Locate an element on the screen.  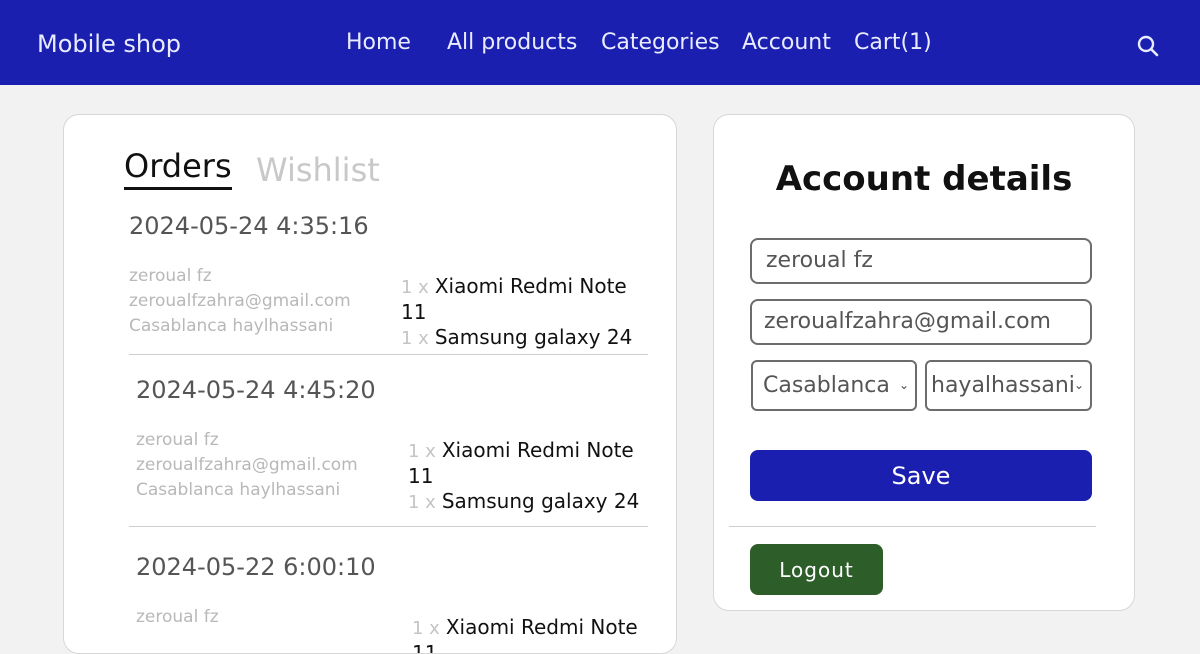
order-date: 2024-05-24 4:45:20 is located at coordinates (256, 390).